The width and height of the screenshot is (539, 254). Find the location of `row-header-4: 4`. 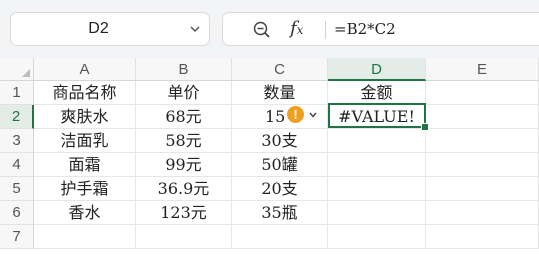

row-header-4: 4 is located at coordinates (17, 165).